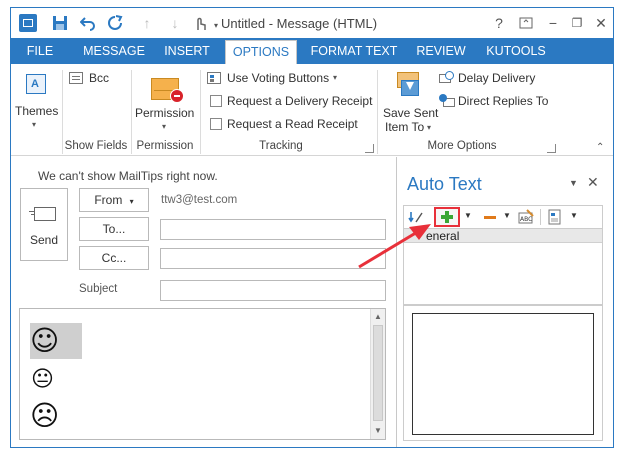 The width and height of the screenshot is (625, 458). What do you see at coordinates (115, 23) in the screenshot?
I see `redo-icon` at bounding box center [115, 23].